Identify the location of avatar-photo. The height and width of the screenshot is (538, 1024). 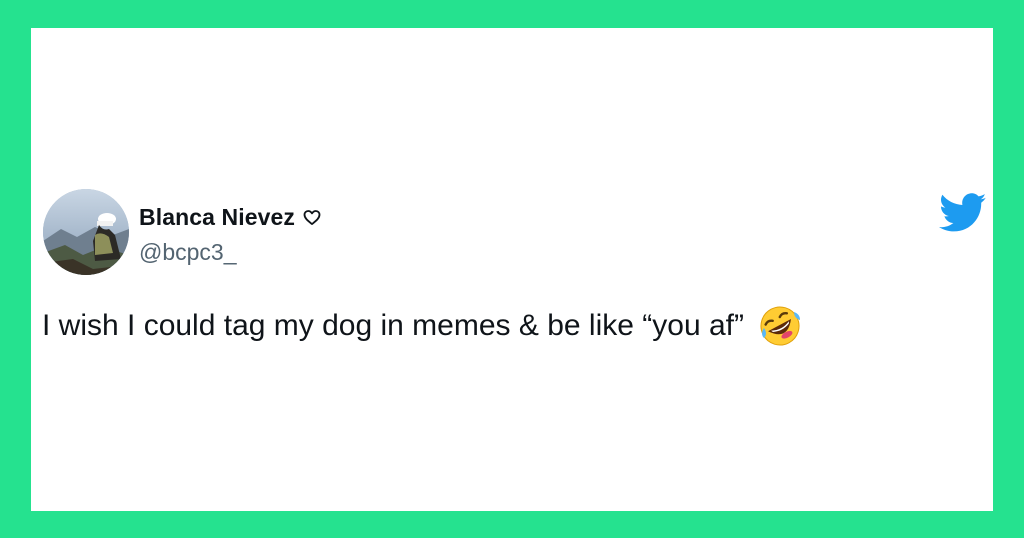
(86, 232).